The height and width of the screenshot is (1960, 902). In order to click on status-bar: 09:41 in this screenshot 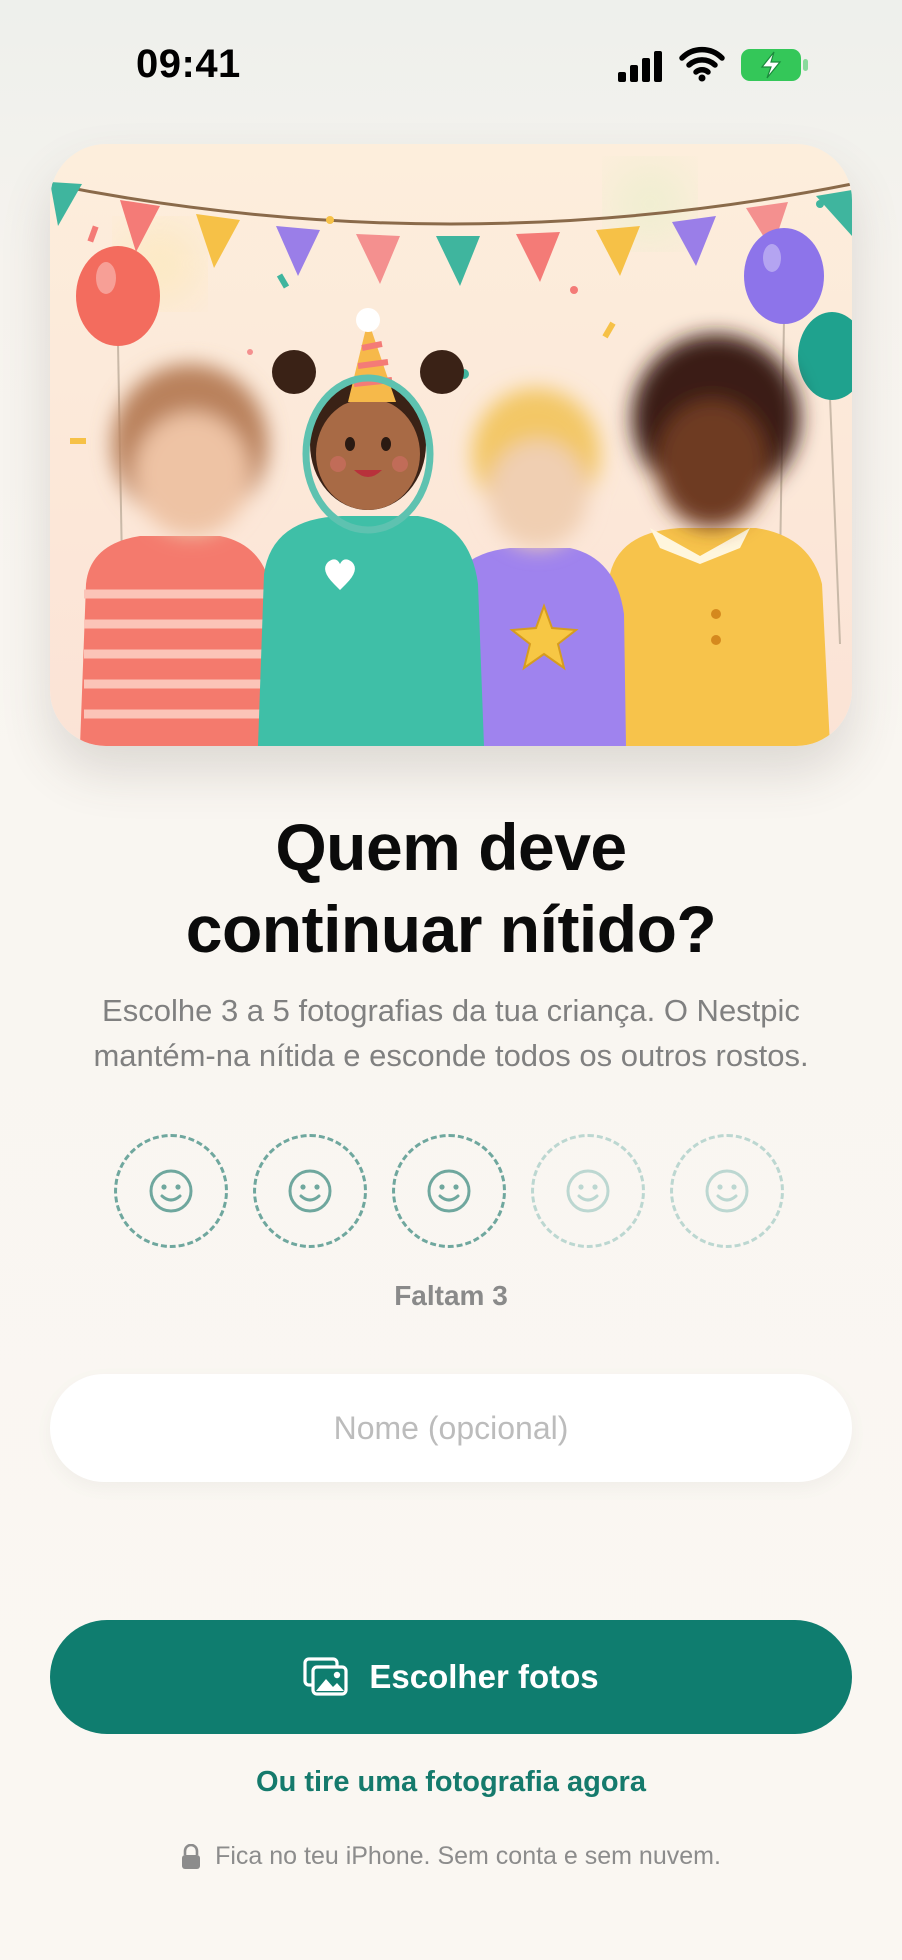, I will do `click(451, 65)`.